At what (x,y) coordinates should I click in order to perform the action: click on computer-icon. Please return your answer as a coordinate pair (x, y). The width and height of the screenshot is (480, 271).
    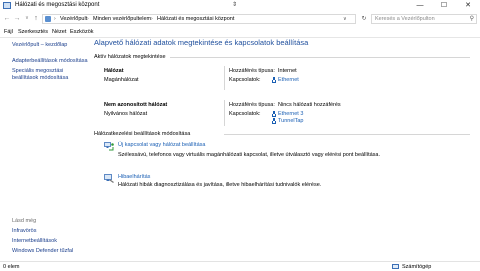
    Looking at the image, I should click on (395, 266).